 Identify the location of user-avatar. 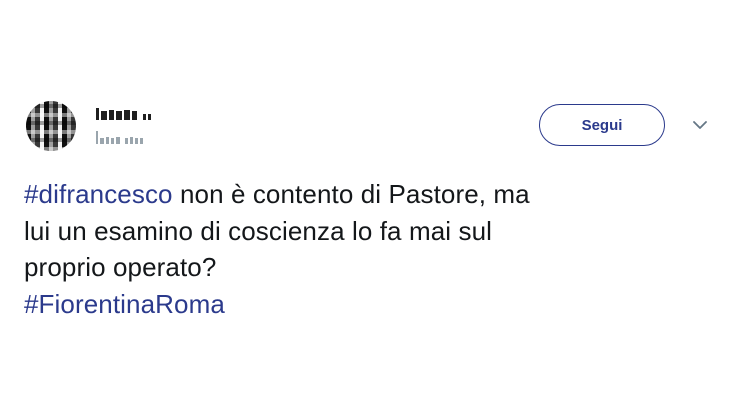
(51, 126).